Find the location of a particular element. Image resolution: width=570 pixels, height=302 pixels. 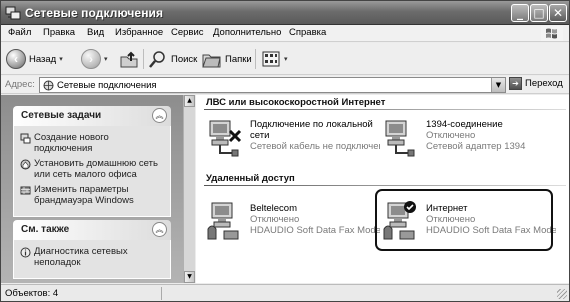

forward-arrow-icon: › is located at coordinates (91, 59).